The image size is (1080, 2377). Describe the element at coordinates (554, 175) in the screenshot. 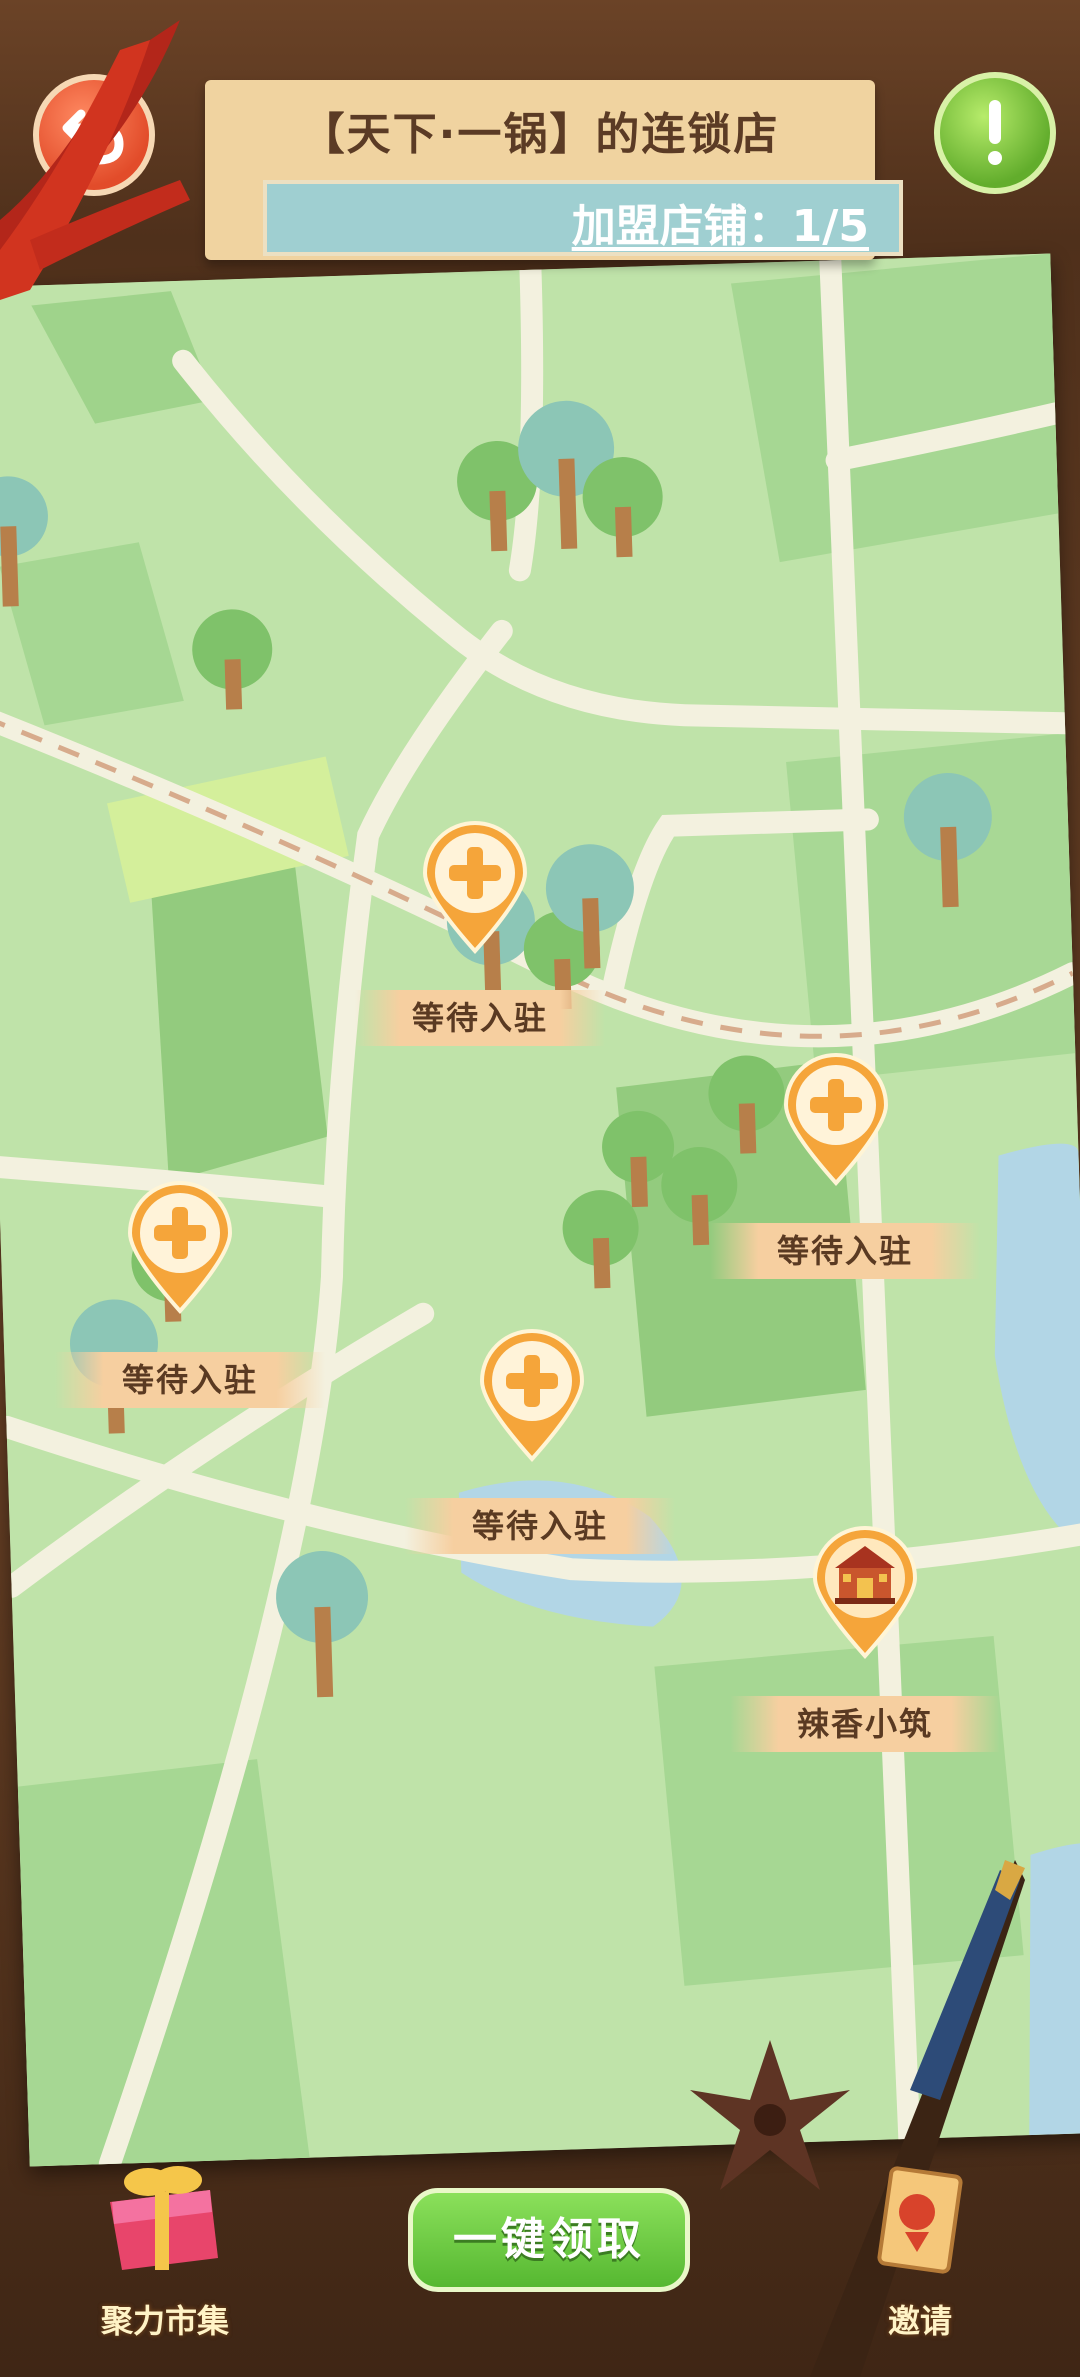

I see `chain-store-header: 【天下·一锅】的连锁店 加盟店铺：1/5` at that location.